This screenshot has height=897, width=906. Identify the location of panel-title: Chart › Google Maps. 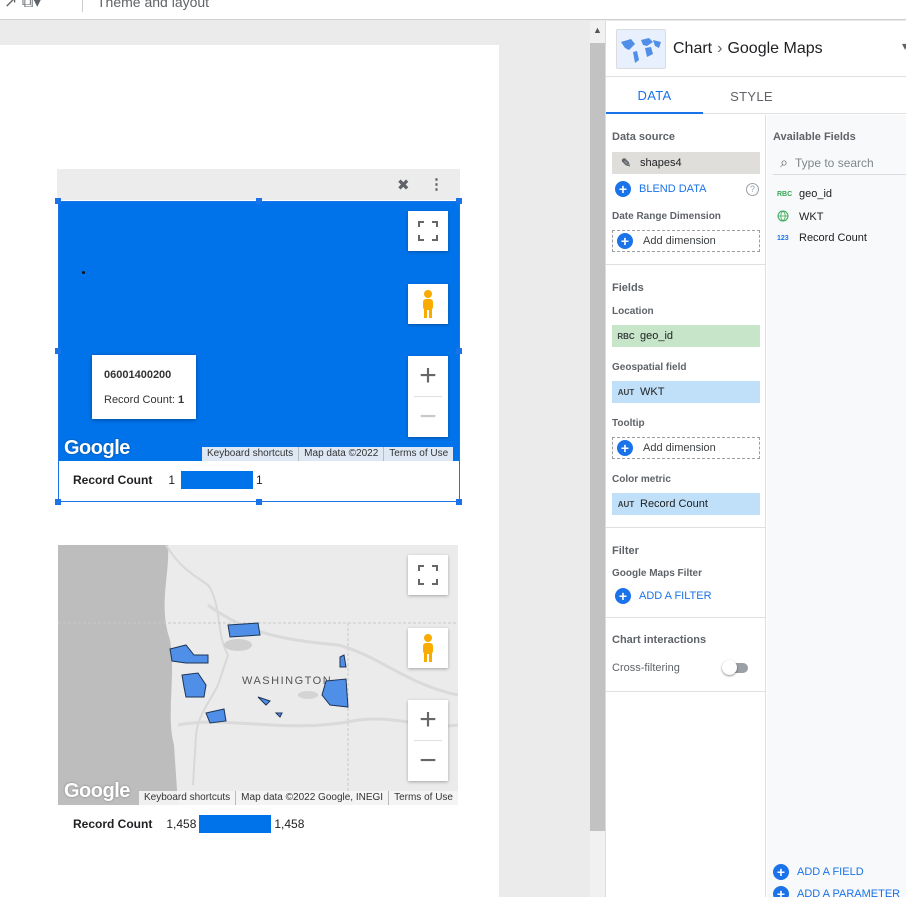
(748, 49).